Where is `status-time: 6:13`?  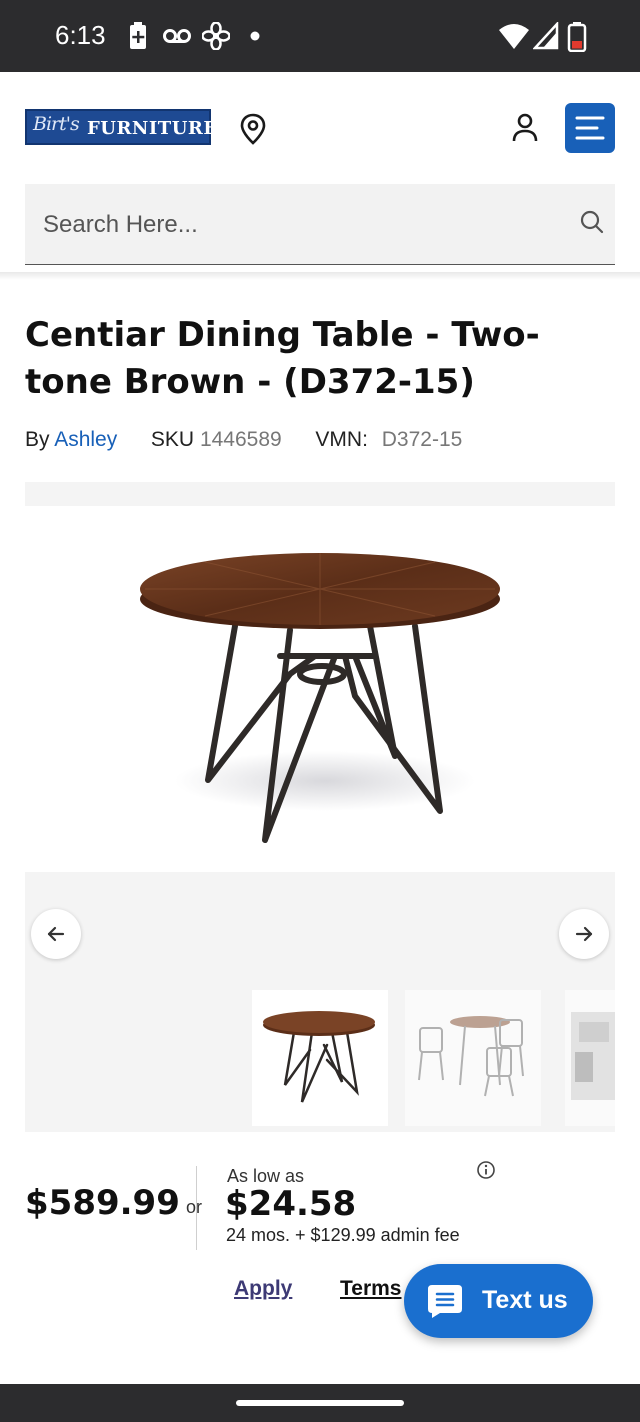
status-time: 6:13 is located at coordinates (80, 35).